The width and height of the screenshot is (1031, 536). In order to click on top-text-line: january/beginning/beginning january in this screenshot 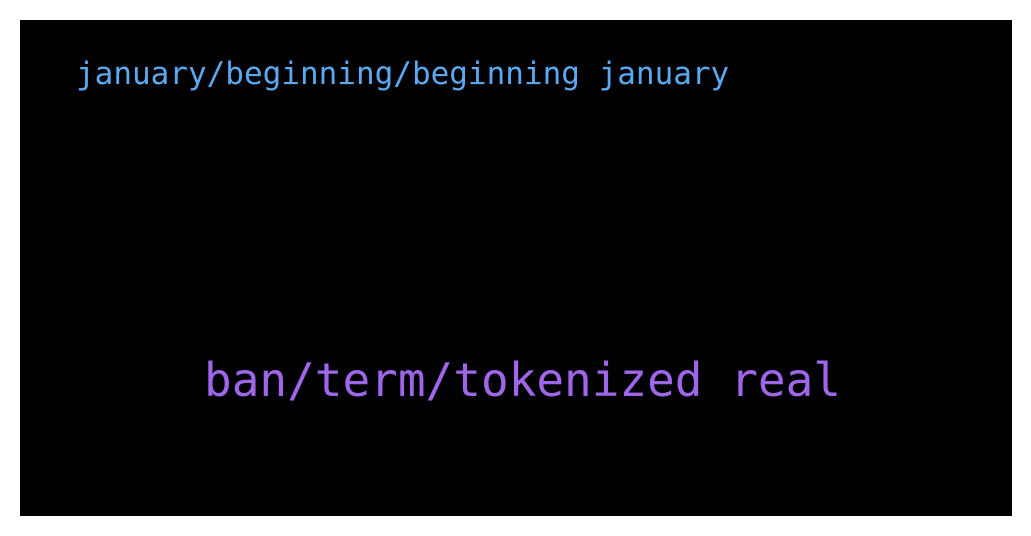, I will do `click(403, 74)`.